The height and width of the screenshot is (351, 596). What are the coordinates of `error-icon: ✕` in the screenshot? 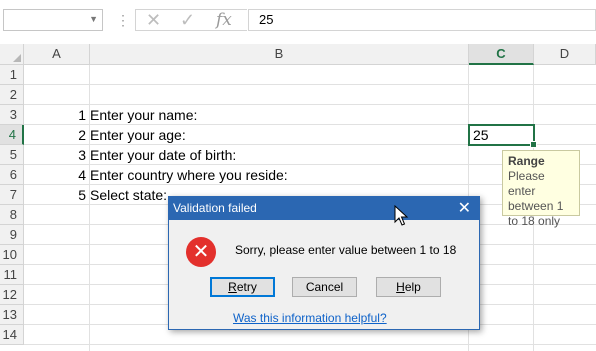 It's located at (201, 252).